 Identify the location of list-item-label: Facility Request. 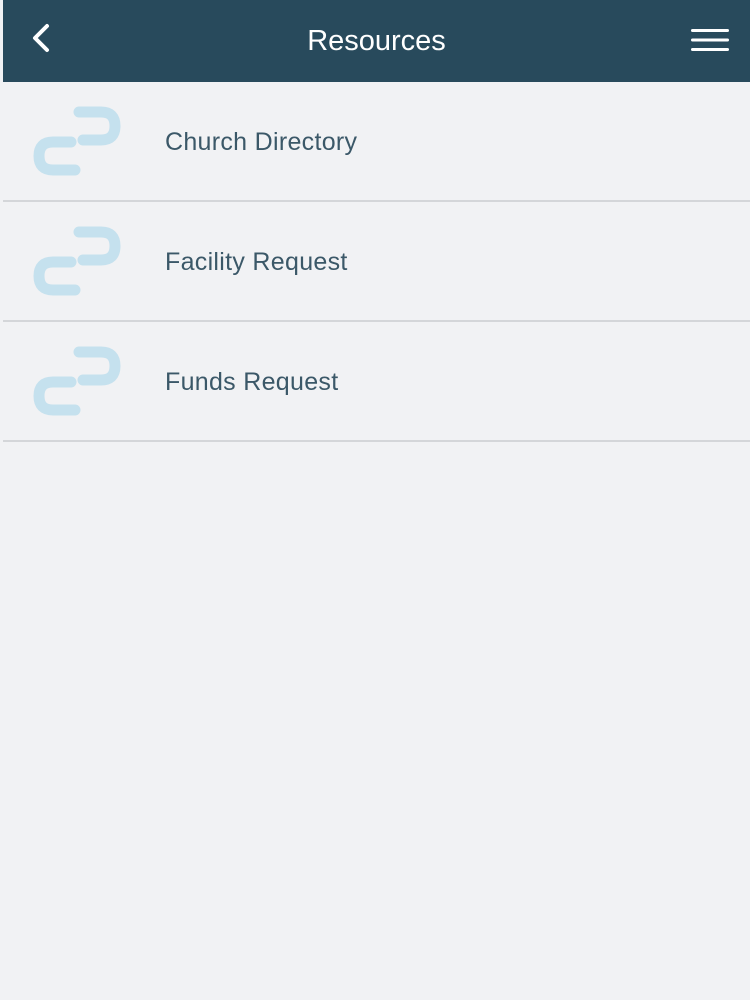
(256, 262).